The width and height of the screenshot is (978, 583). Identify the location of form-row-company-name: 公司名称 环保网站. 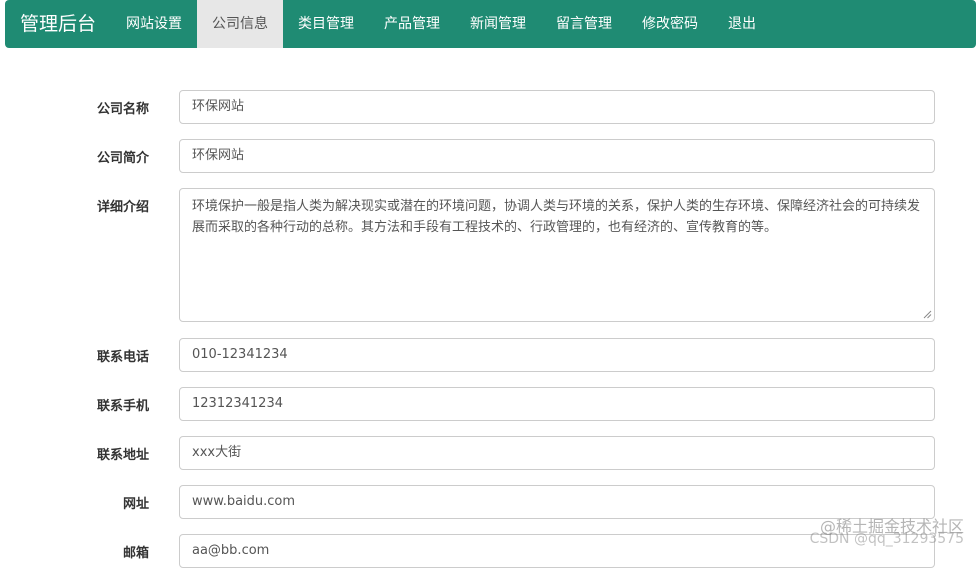
(489, 114).